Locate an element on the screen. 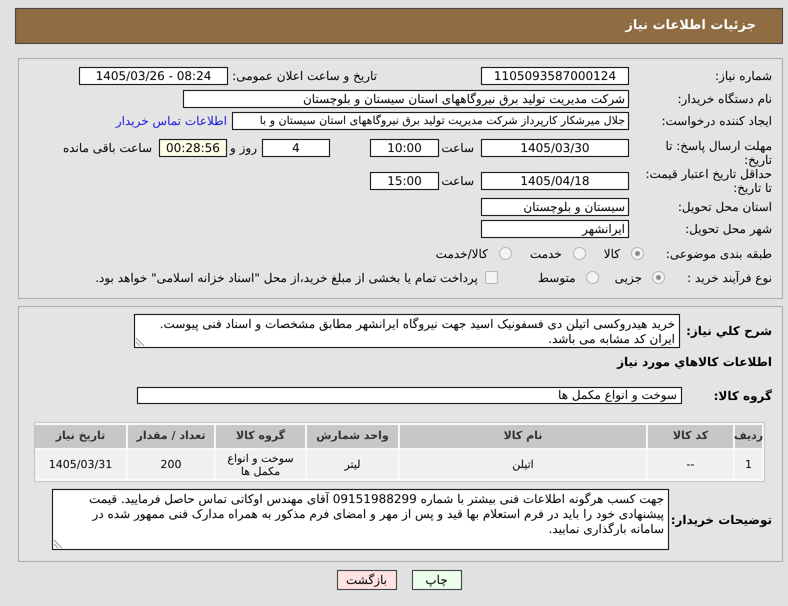 This screenshot has width=788, height=606. table-cell: اتیلن is located at coordinates (523, 464).